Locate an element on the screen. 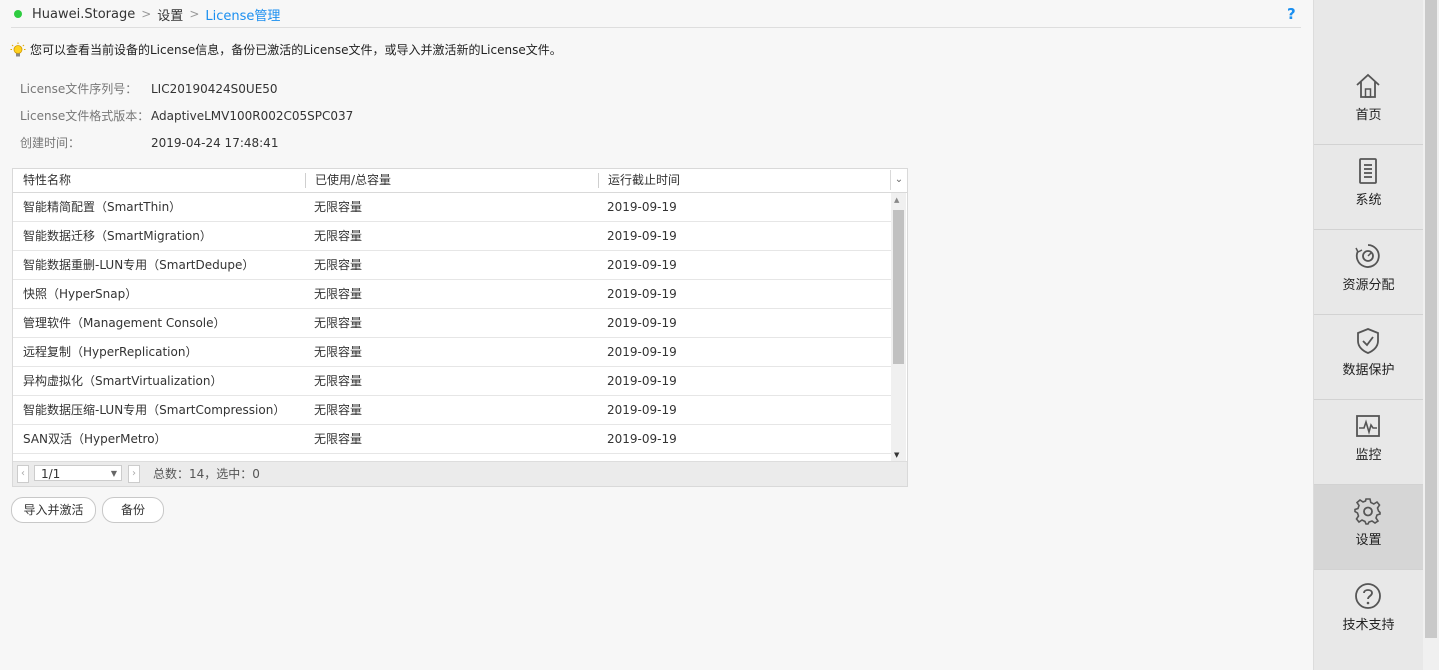 This screenshot has height=670, width=1439. sidebar-item-settings: 设置 is located at coordinates (1368, 527).